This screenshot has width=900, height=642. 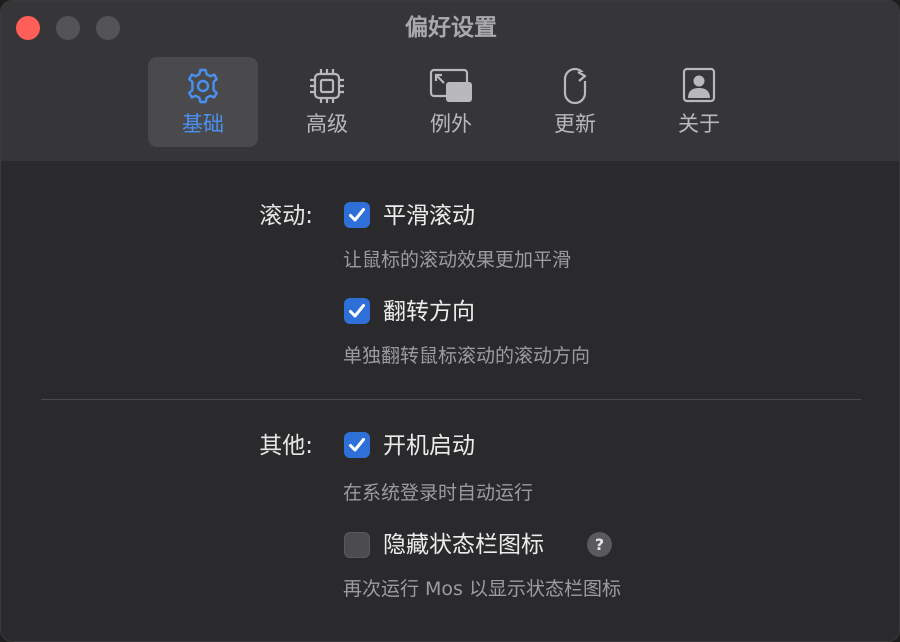 What do you see at coordinates (286, 446) in the screenshot?
I see `other-section-label: 其他:` at bounding box center [286, 446].